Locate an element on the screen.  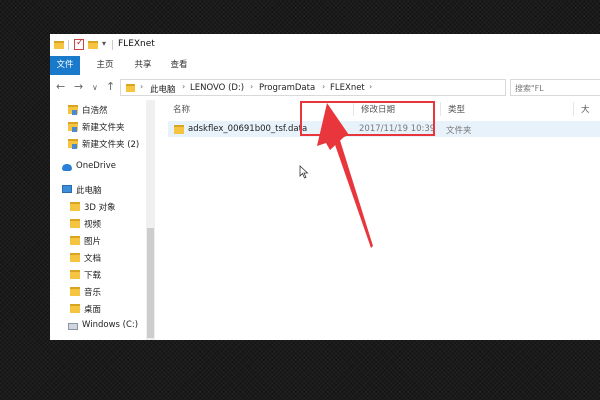
tab-view: 查看 is located at coordinates (179, 65).